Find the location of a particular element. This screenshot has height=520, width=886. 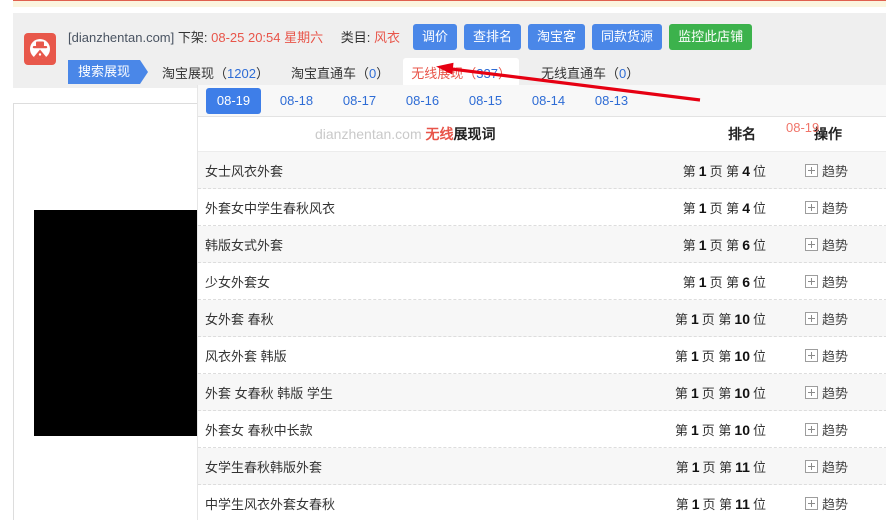

rank-cell: 第1页 第6位 is located at coordinates (724, 281).